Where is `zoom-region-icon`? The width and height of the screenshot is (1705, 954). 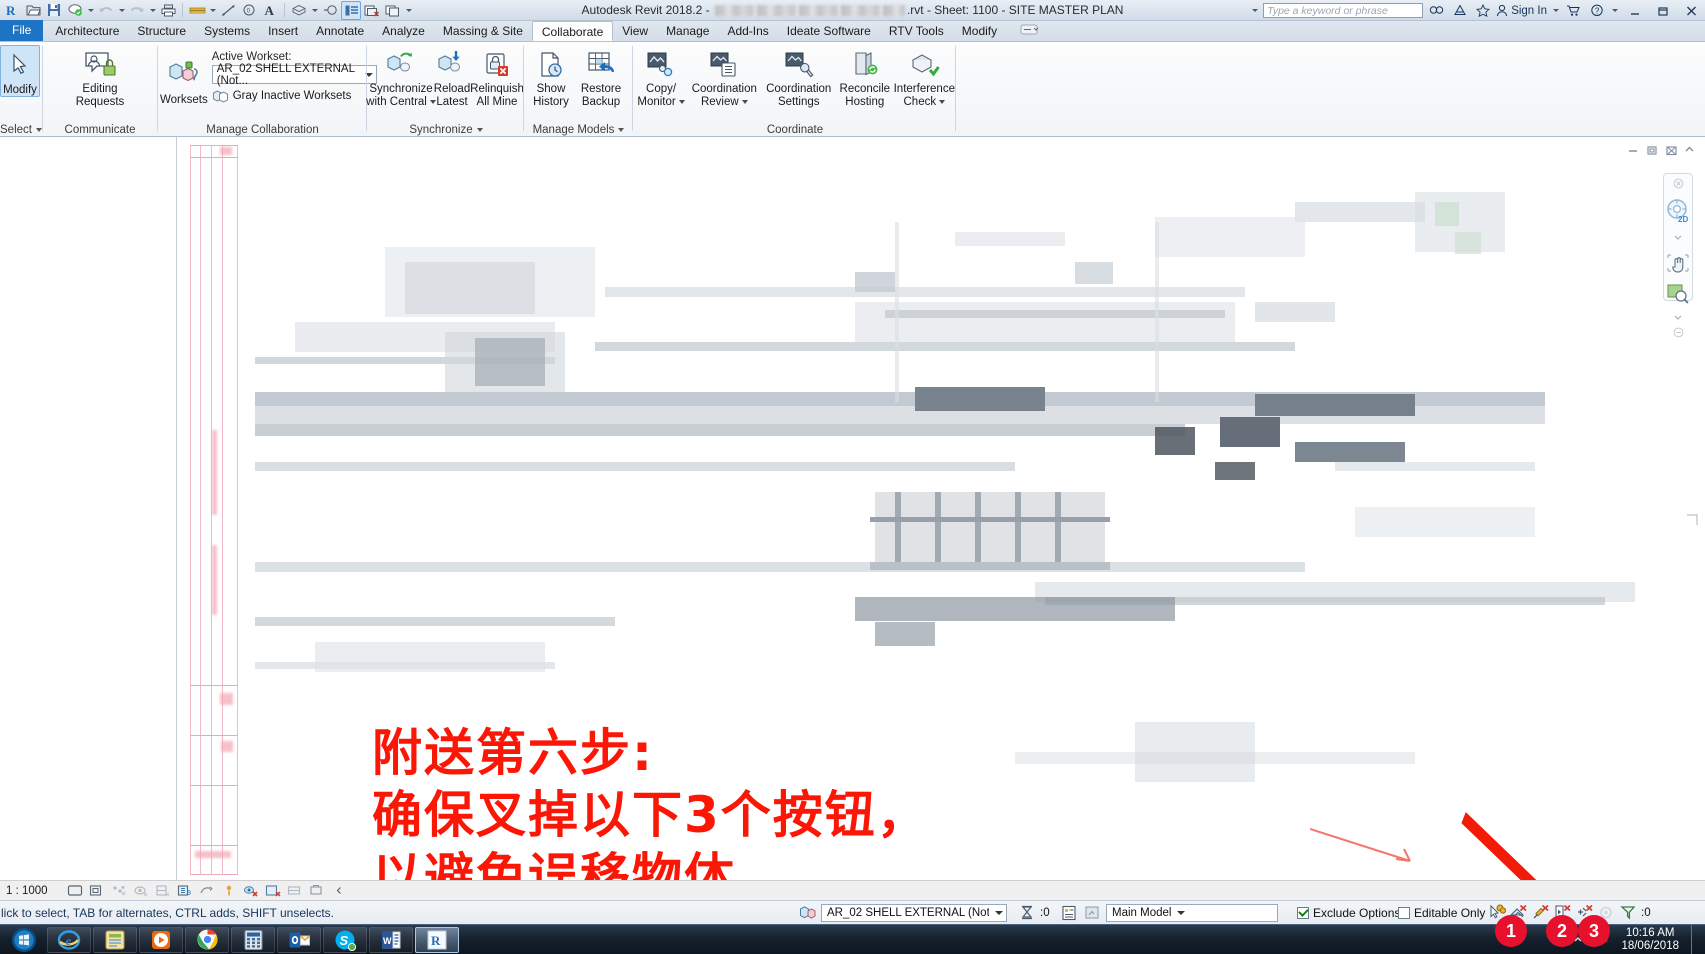
zoom-region-icon is located at coordinates (1678, 294).